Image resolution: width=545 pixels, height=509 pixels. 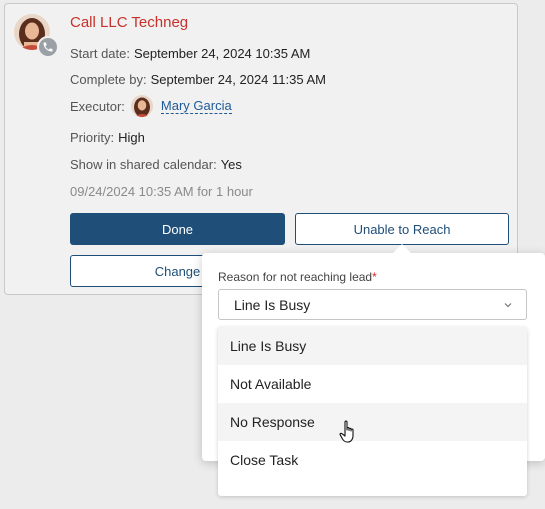 I want to click on reason-label: Reason for not reaching lead*, so click(x=297, y=277).